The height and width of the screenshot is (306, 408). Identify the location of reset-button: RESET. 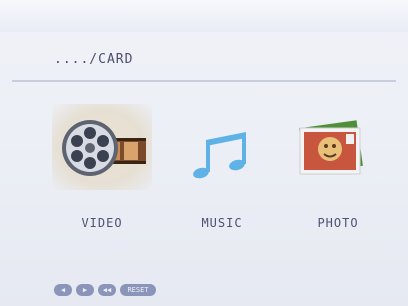
(138, 290).